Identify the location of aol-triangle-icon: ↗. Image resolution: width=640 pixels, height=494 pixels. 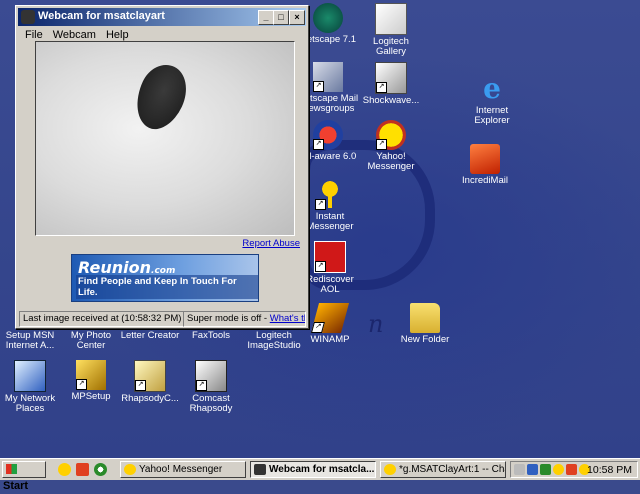
(330, 257).